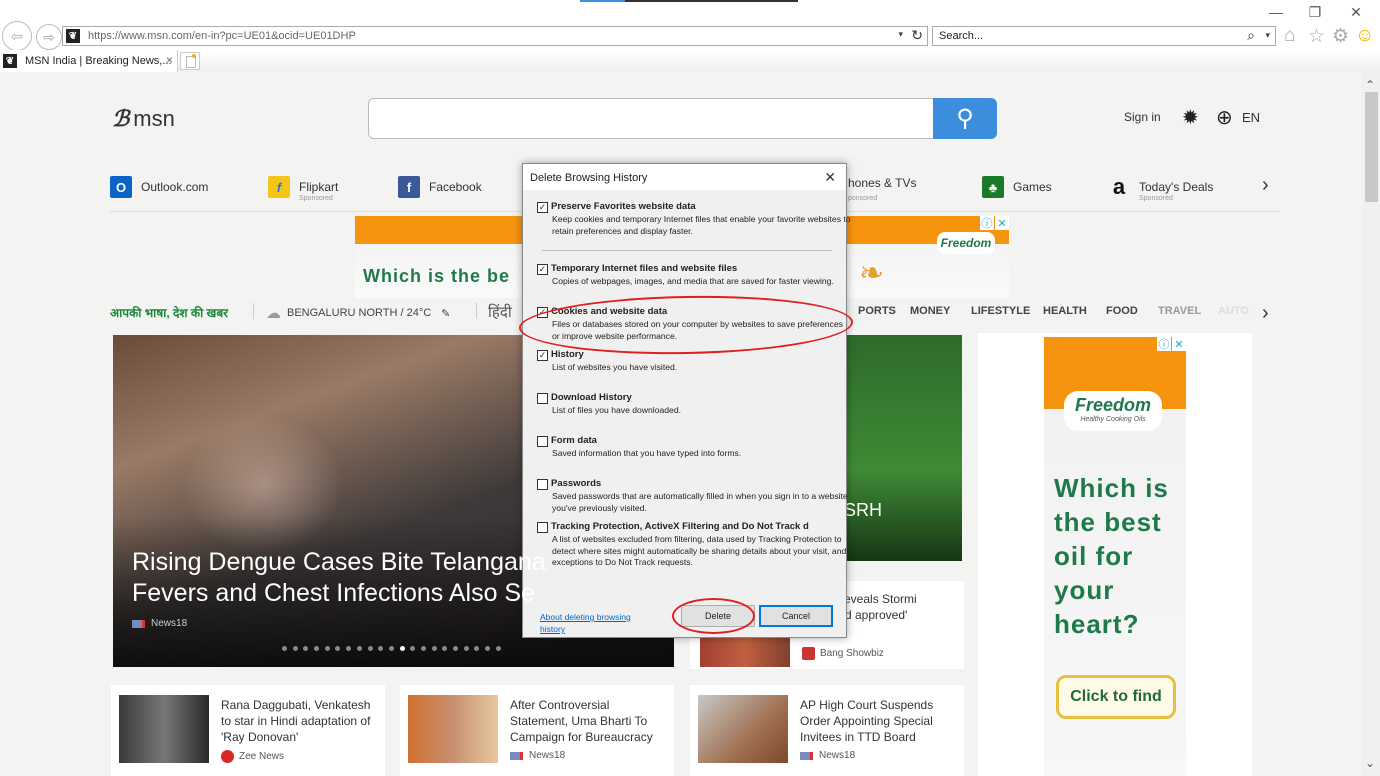 This screenshot has width=1380, height=776. Describe the element at coordinates (965, 118) in the screenshot. I see `msn-search-button: ⚲` at that location.